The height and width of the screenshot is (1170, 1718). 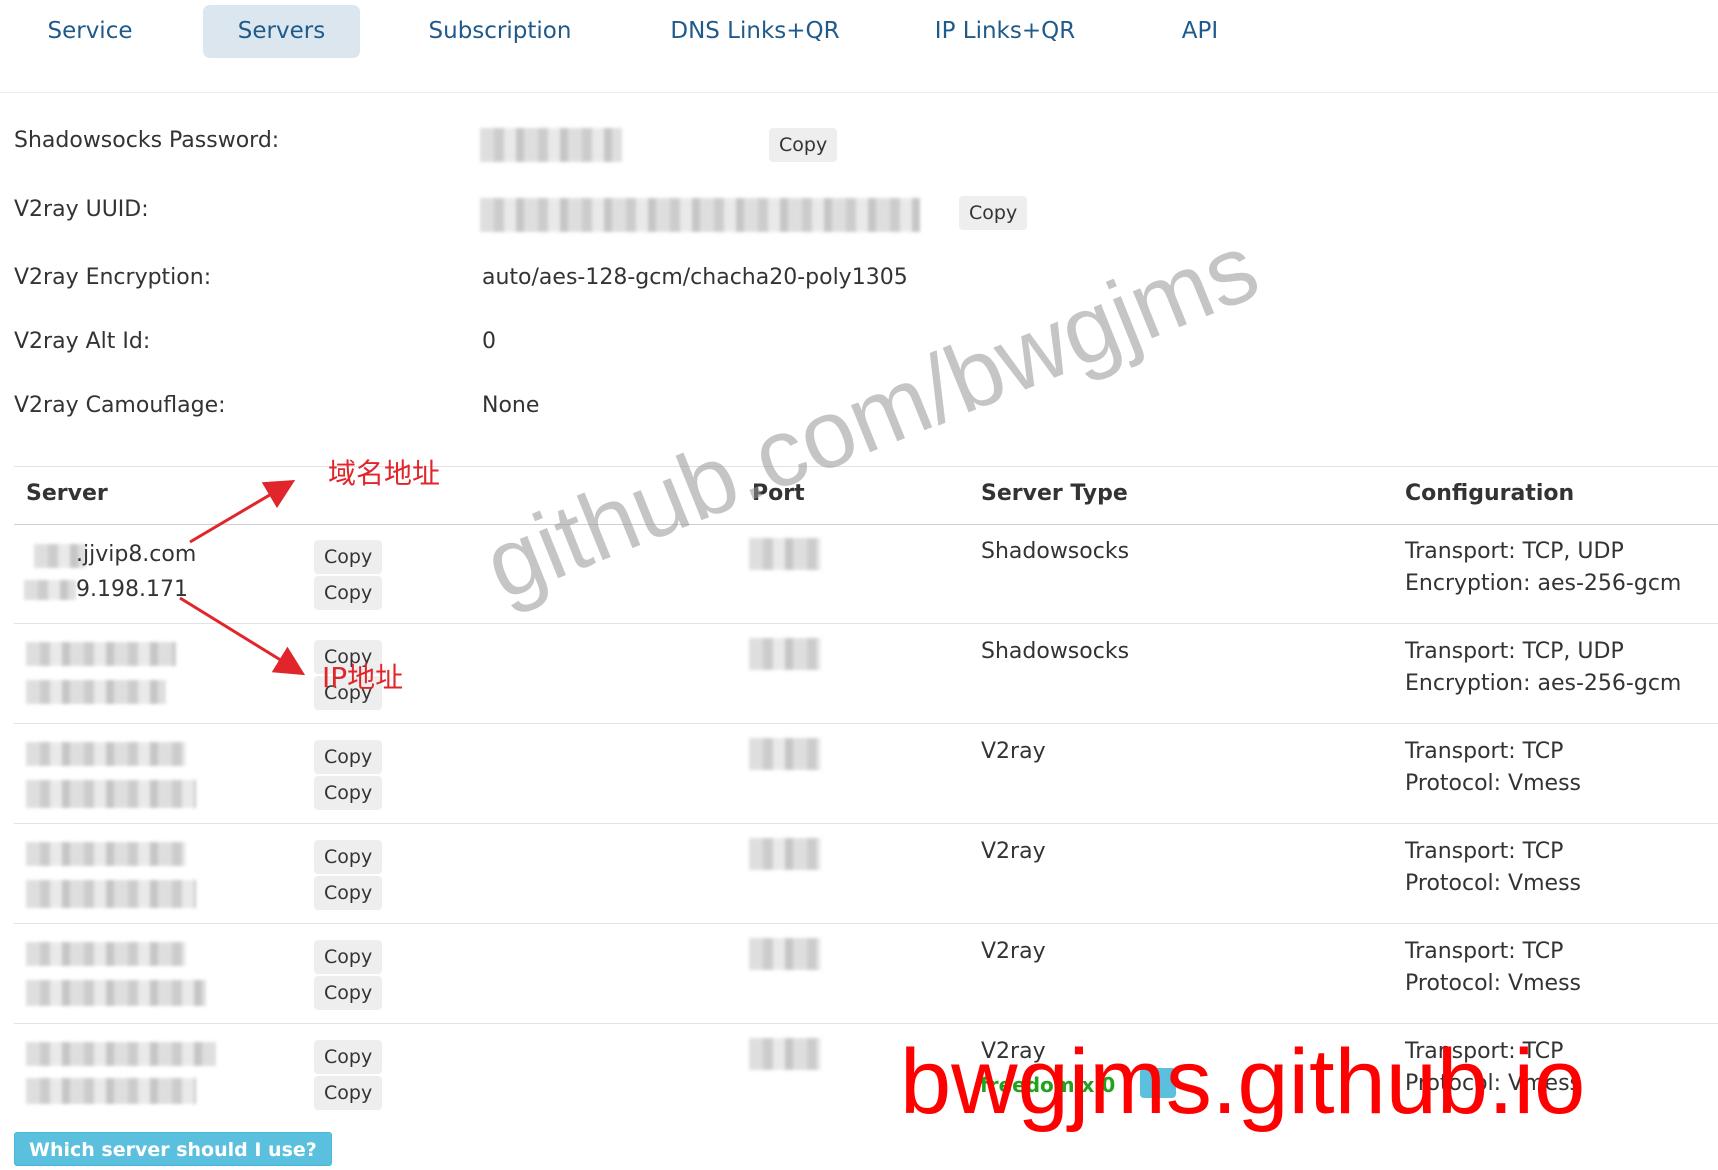 What do you see at coordinates (242, 577) in the screenshot?
I see `annotation-arrows` at bounding box center [242, 577].